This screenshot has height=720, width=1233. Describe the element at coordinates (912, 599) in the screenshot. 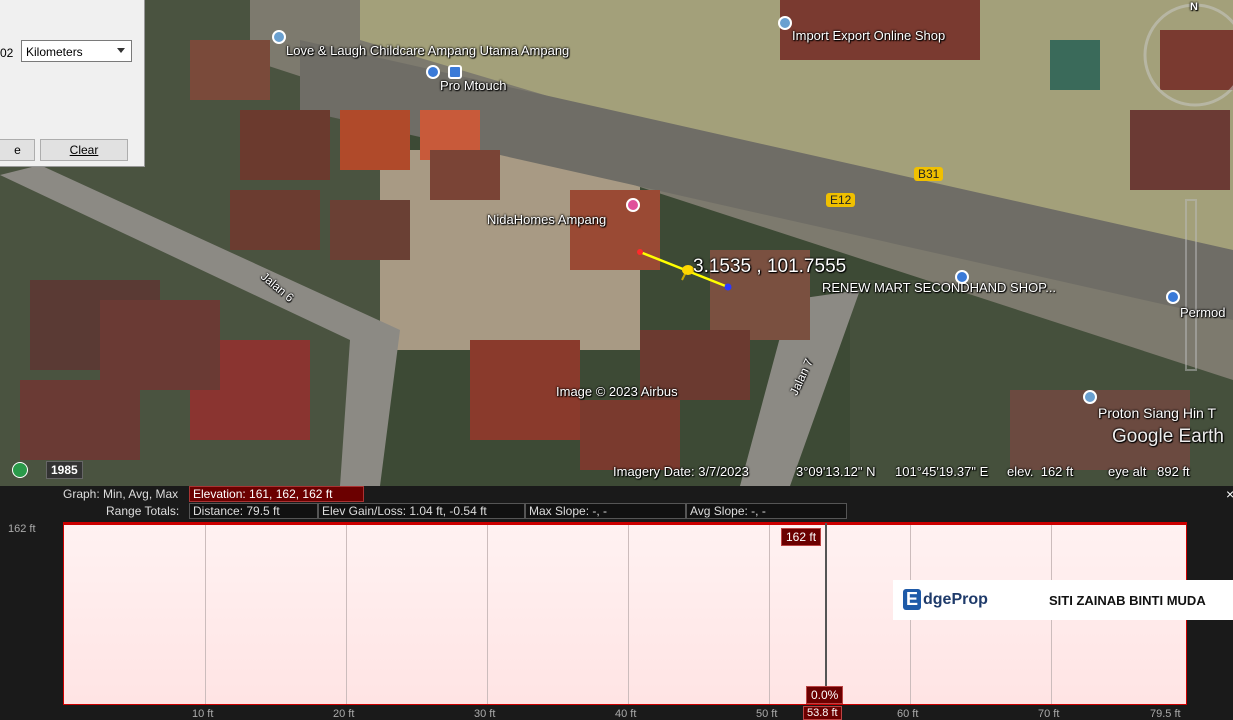

I see `edgeprop-logo-mark: E` at that location.